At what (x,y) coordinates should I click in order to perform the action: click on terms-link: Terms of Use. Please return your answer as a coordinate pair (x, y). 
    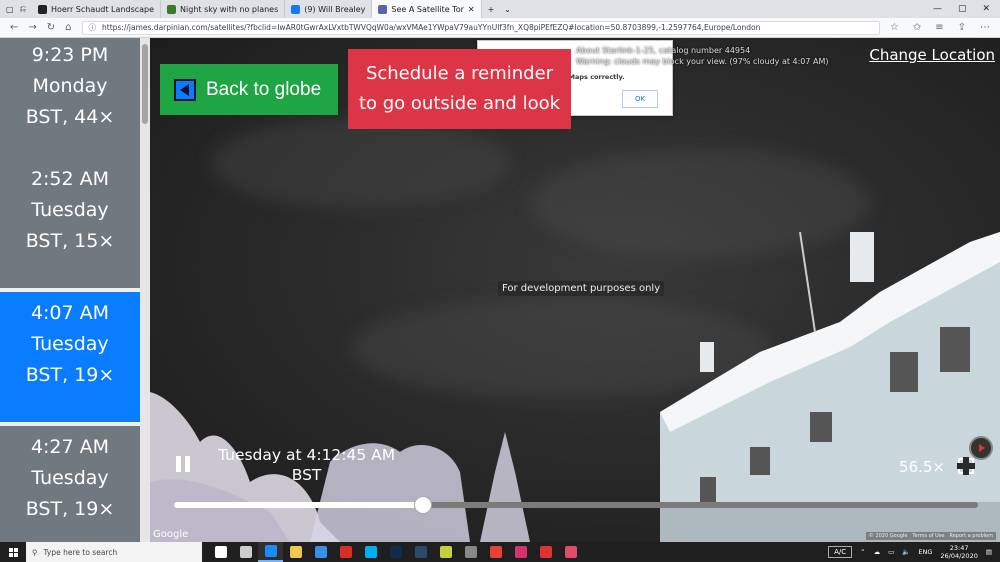
    Looking at the image, I should click on (928, 536).